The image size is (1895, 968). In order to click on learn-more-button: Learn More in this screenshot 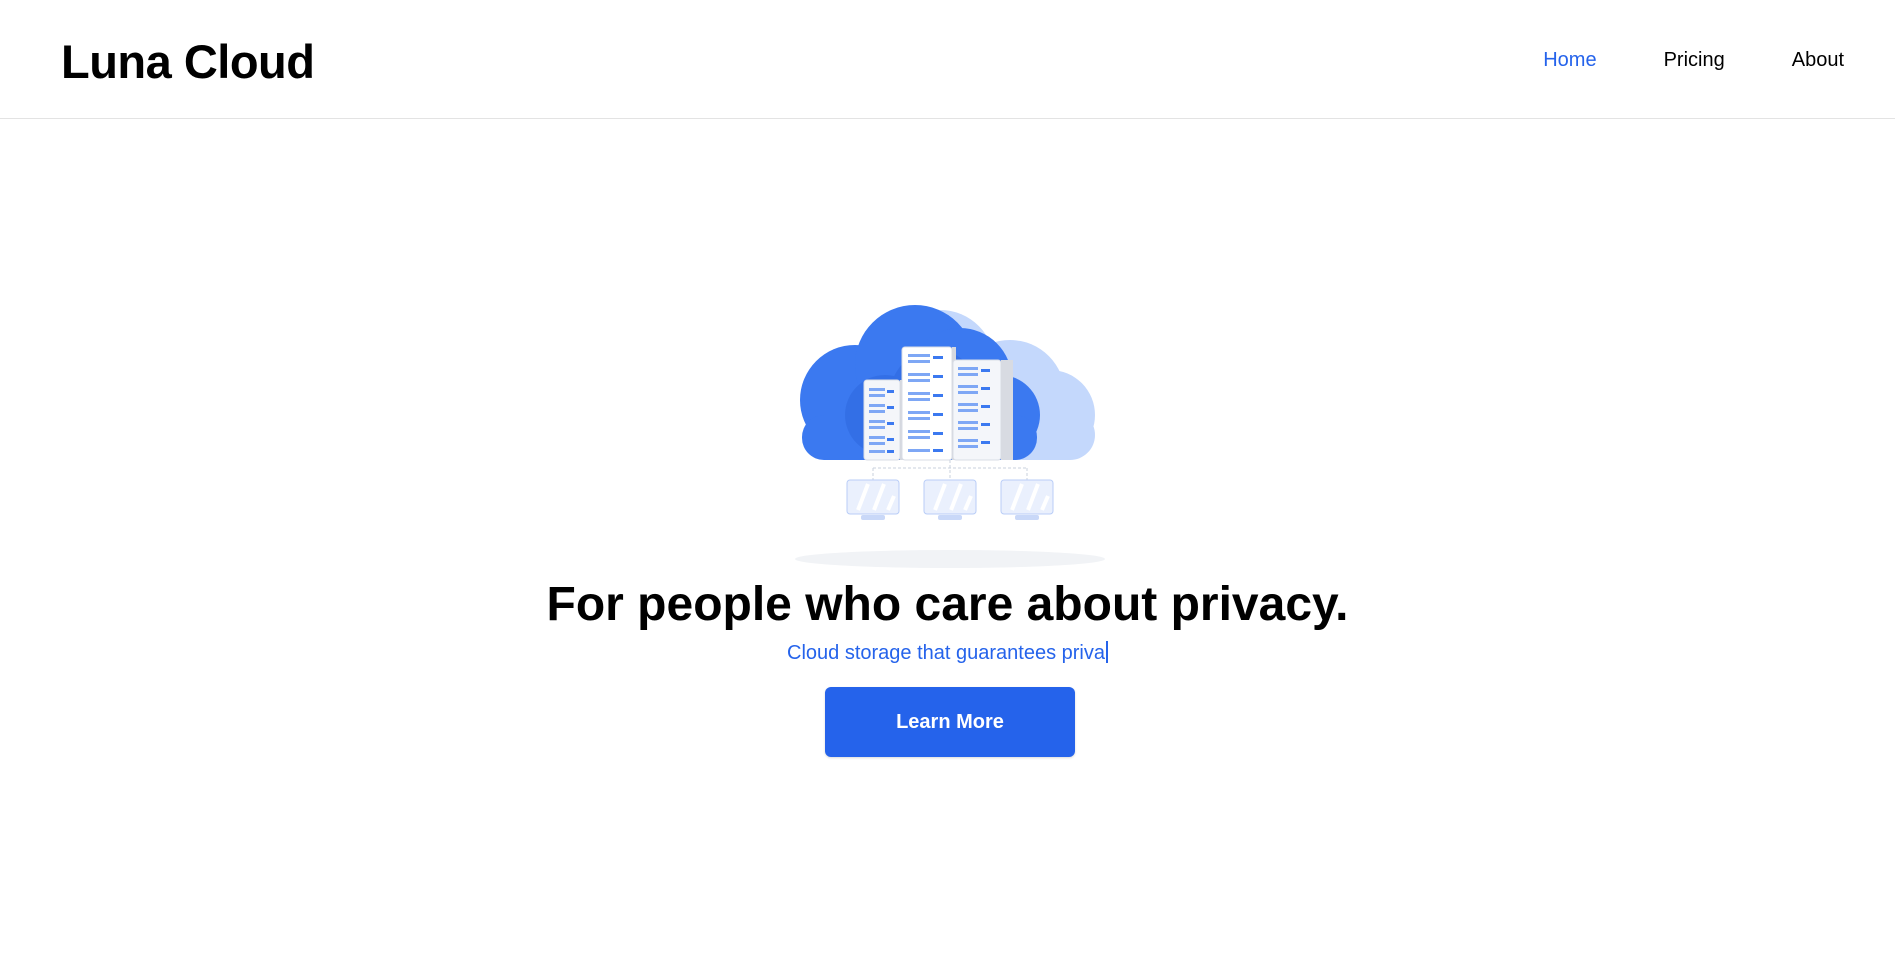, I will do `click(950, 722)`.